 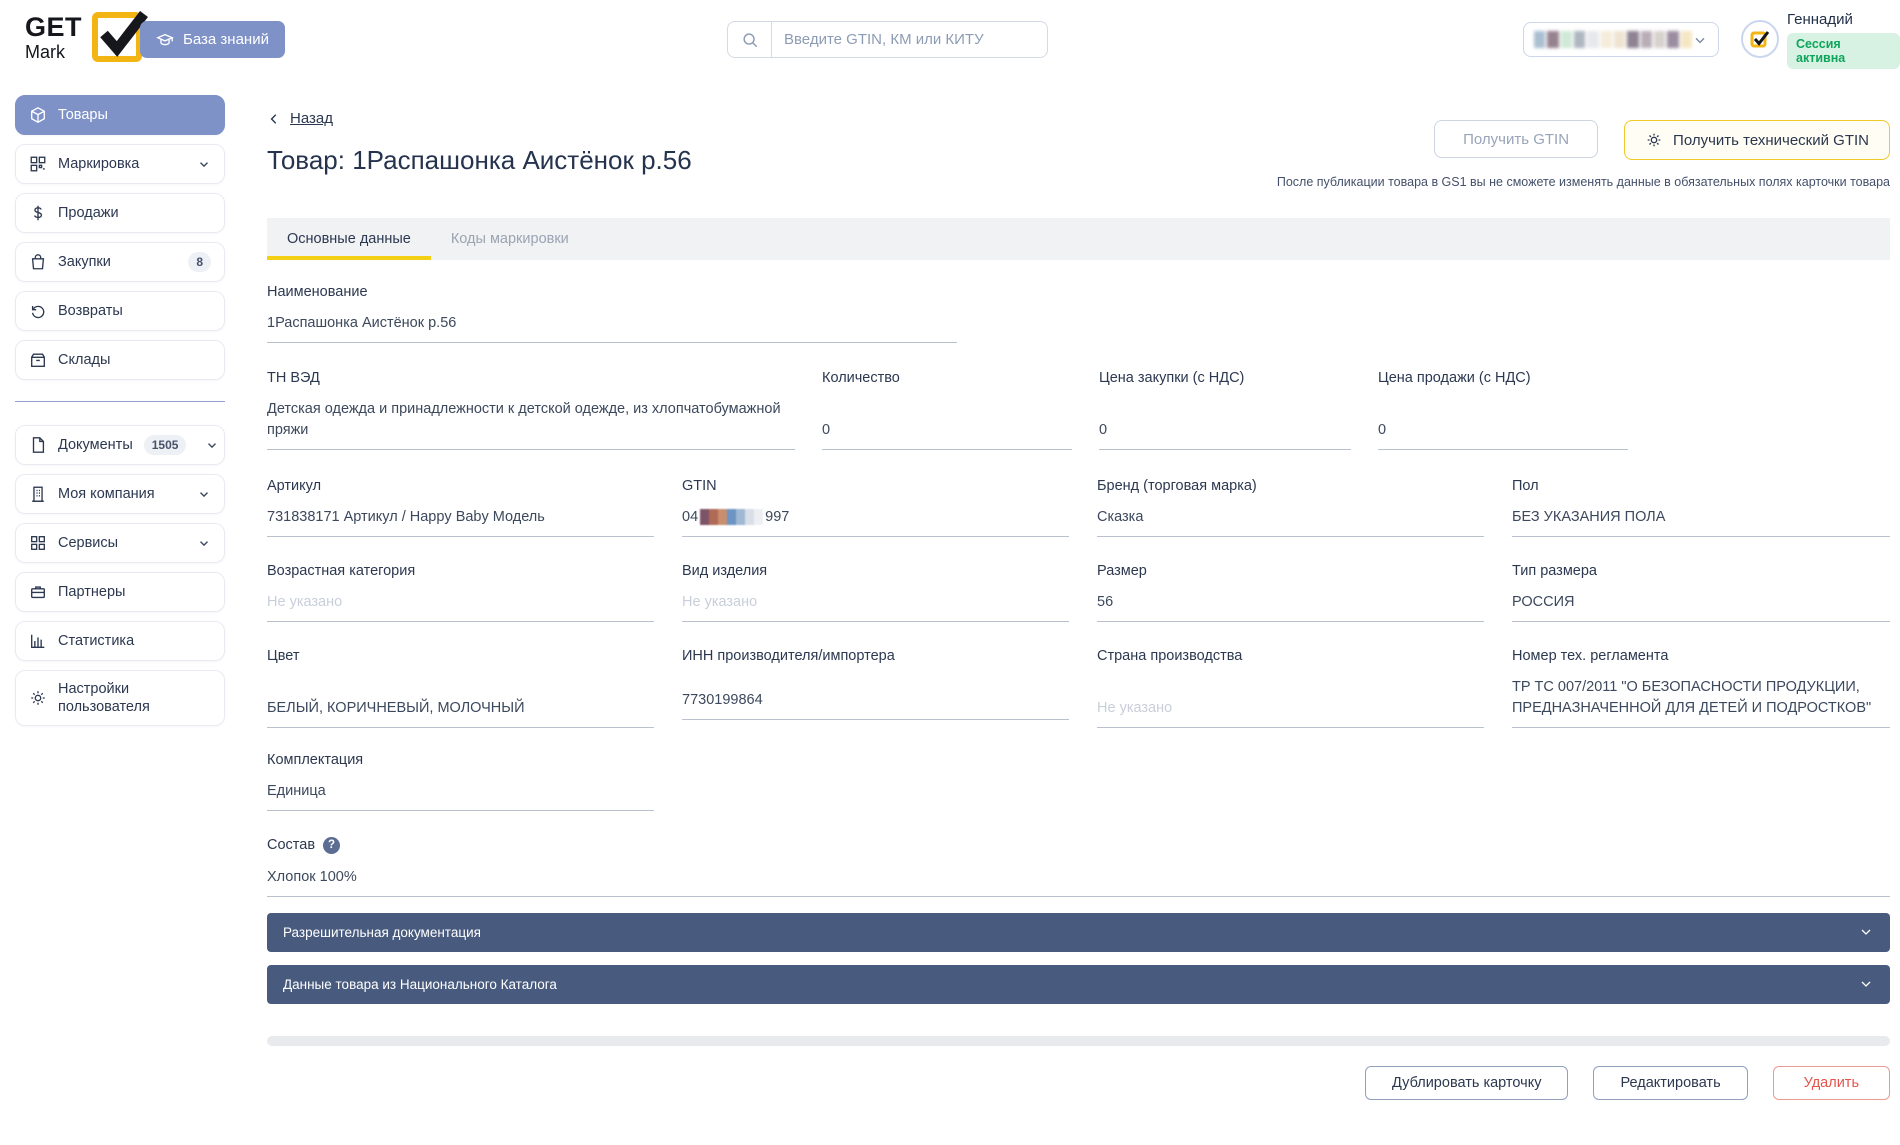 I want to click on sidebar-item-tovary: Товары, so click(x=120, y=115).